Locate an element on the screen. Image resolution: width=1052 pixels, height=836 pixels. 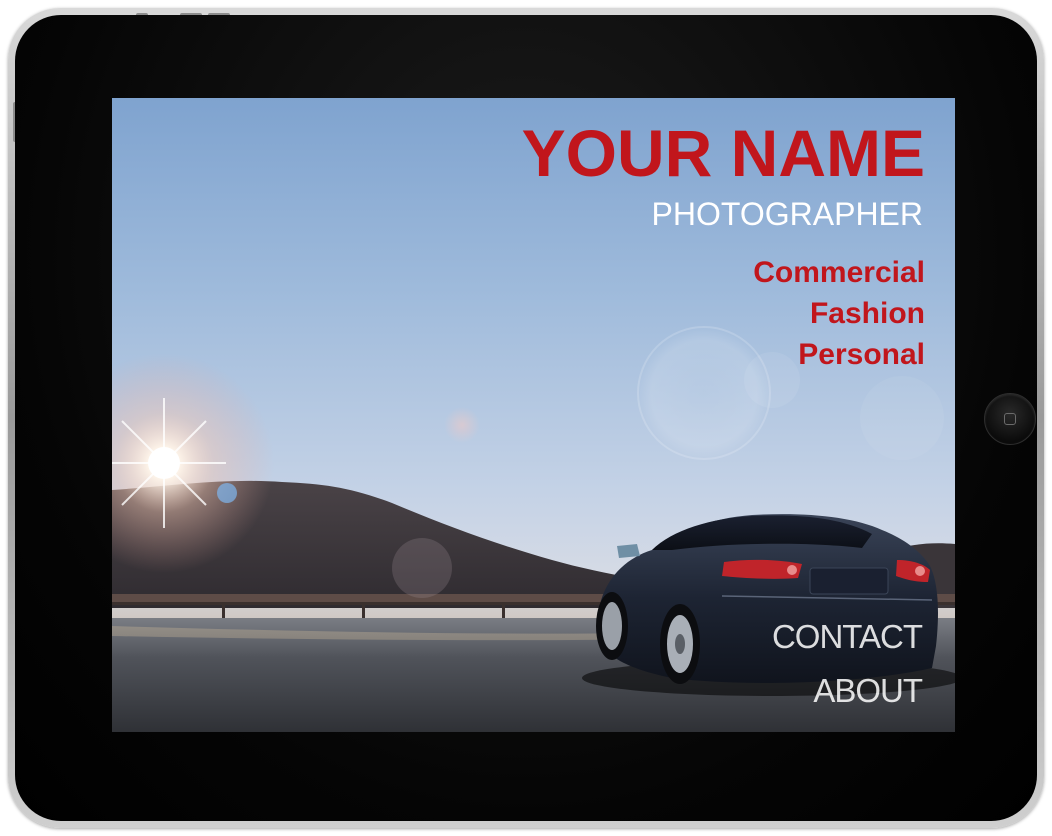
category-menu: Commercial Fashion Personal is located at coordinates (839, 313).